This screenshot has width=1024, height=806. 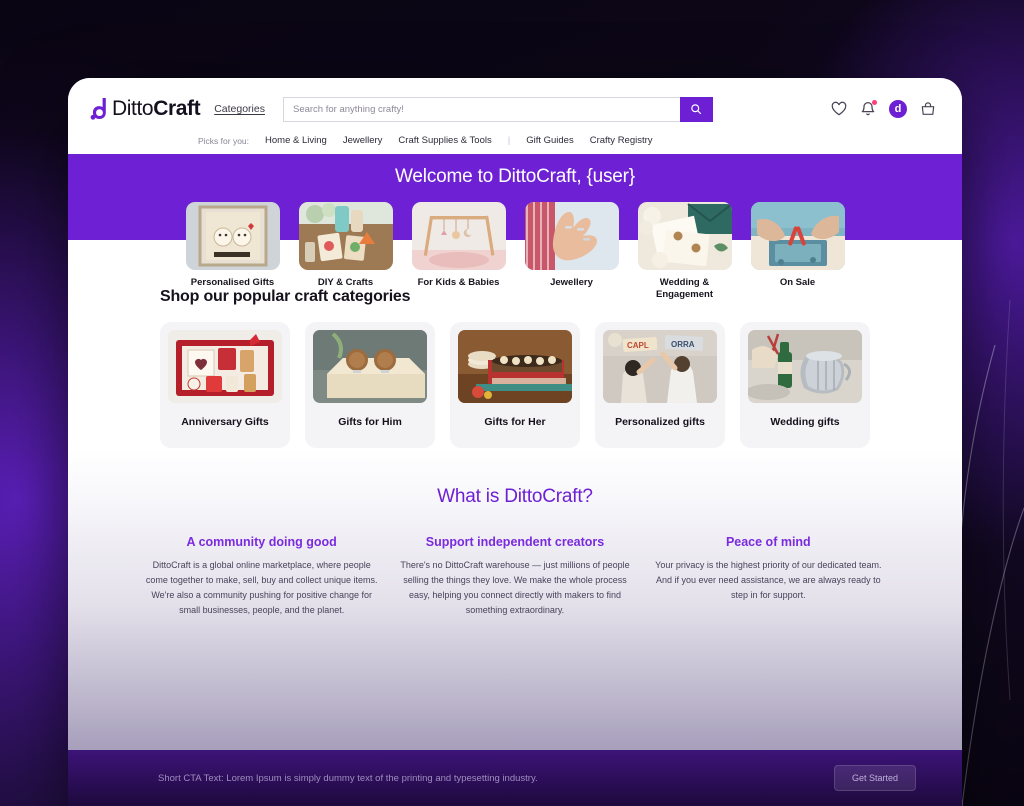 I want to click on get-started-button: Get Started, so click(x=874, y=778).